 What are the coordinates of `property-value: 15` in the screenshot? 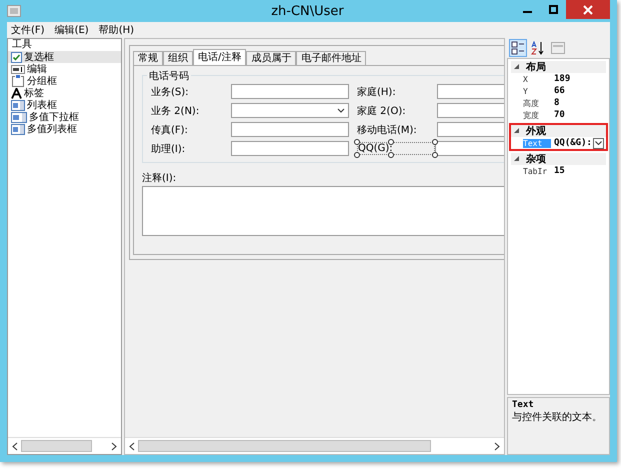 It's located at (559, 171).